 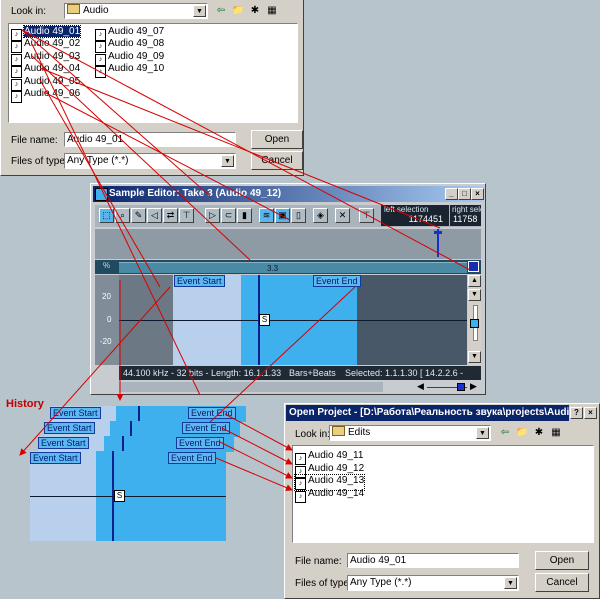 I want to click on event-start-tag: Event Start, so click(x=199, y=281).